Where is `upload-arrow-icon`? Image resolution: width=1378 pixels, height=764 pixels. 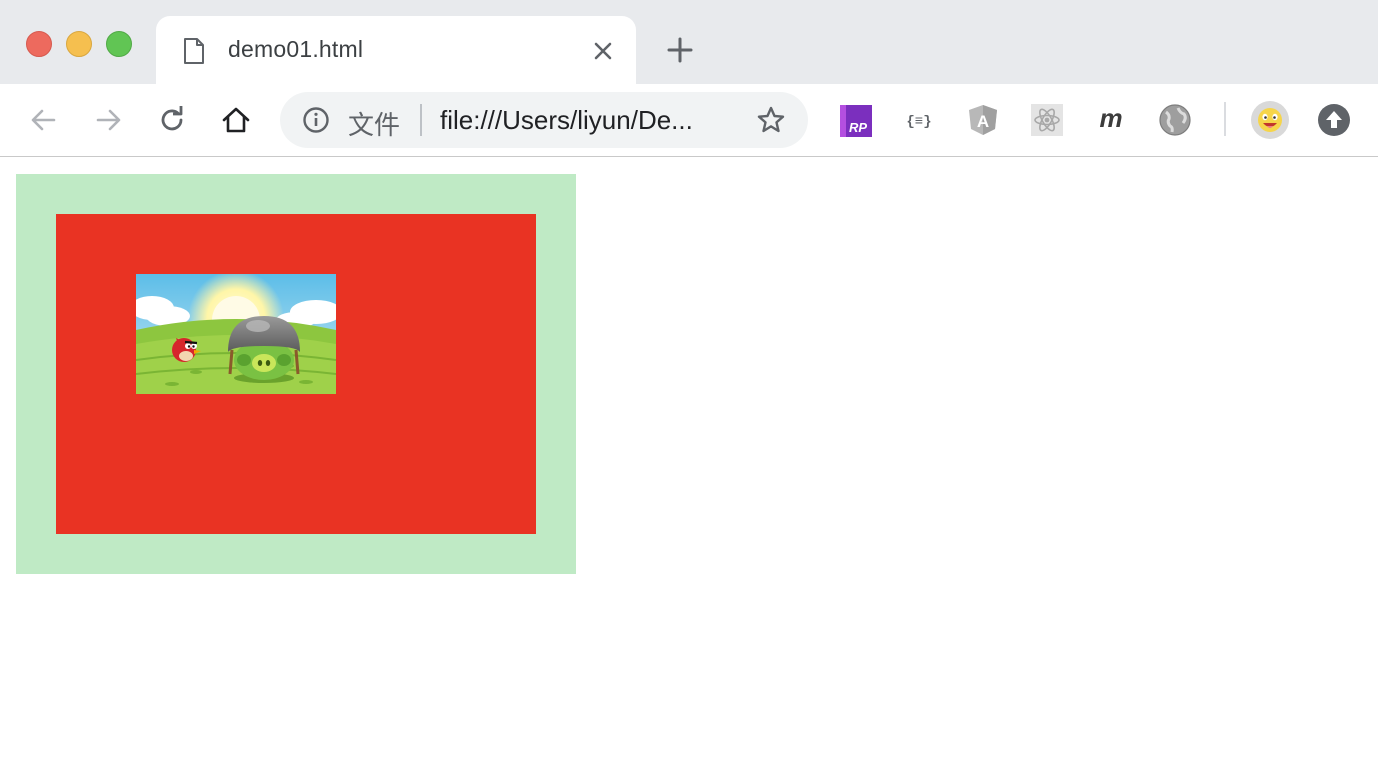
upload-arrow-icon is located at coordinates (1334, 120).